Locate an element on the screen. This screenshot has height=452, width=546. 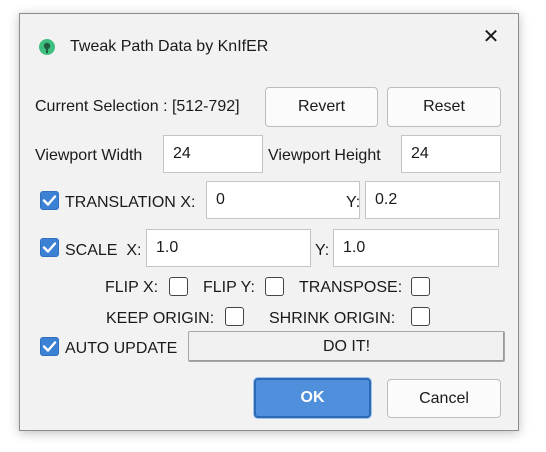
viewport-width-input: 24 is located at coordinates (213, 154).